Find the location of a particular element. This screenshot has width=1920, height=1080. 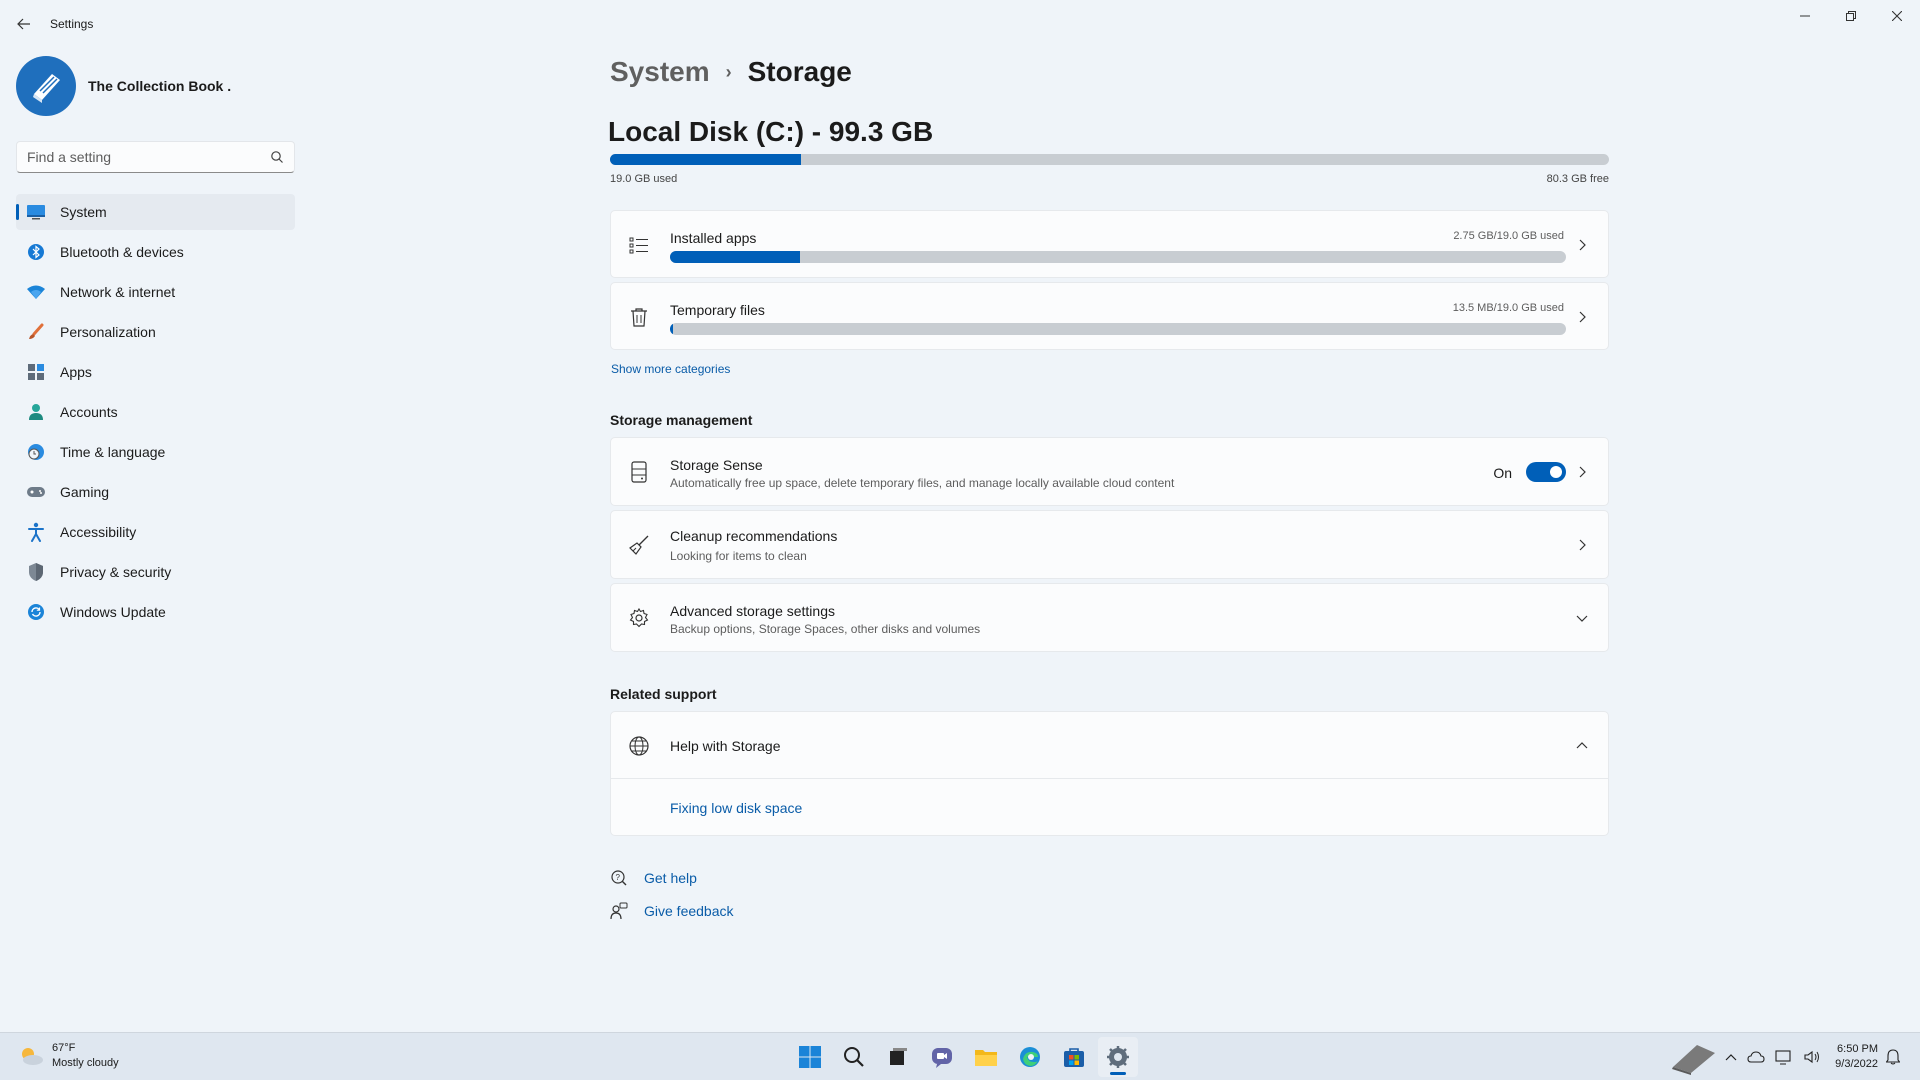

accessibility-icon is located at coordinates (36, 532).